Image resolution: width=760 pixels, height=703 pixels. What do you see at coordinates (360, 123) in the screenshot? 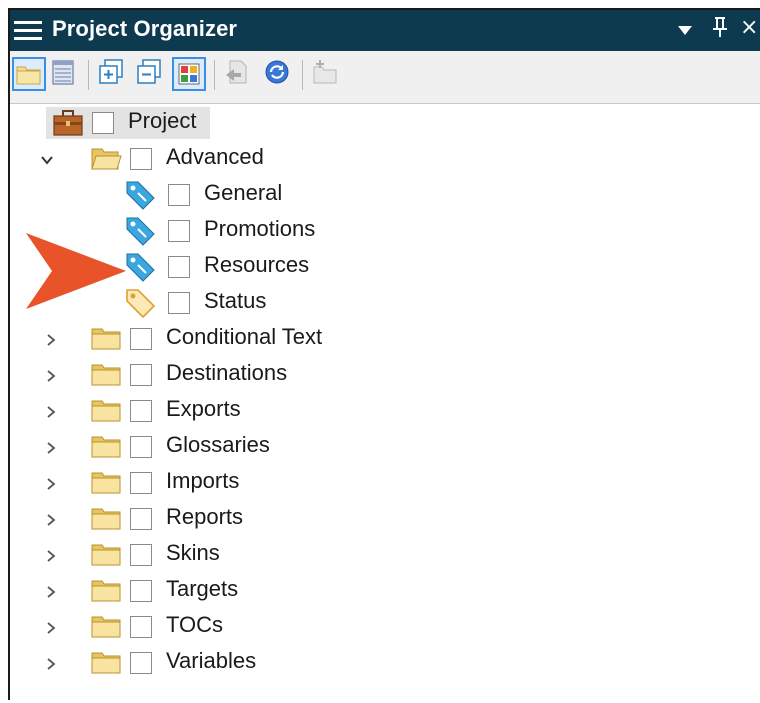
I see `tree-root-project: Project` at bounding box center [360, 123].